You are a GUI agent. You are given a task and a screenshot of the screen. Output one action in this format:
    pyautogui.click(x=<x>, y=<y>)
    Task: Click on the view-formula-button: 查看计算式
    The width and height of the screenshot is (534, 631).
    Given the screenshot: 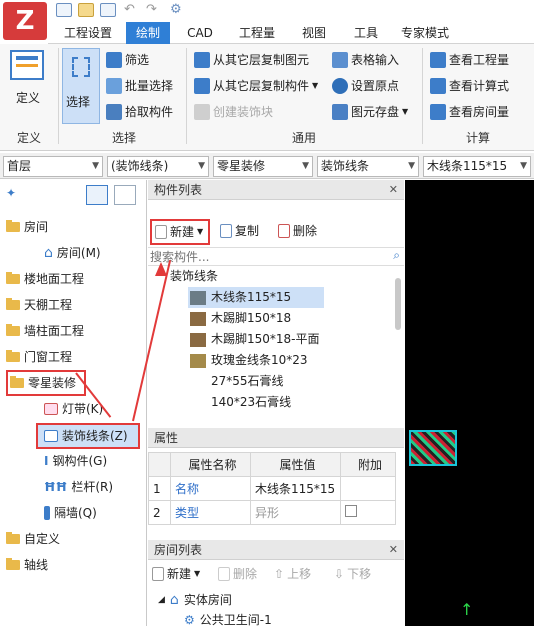 What is the action you would take?
    pyautogui.click(x=469, y=86)
    